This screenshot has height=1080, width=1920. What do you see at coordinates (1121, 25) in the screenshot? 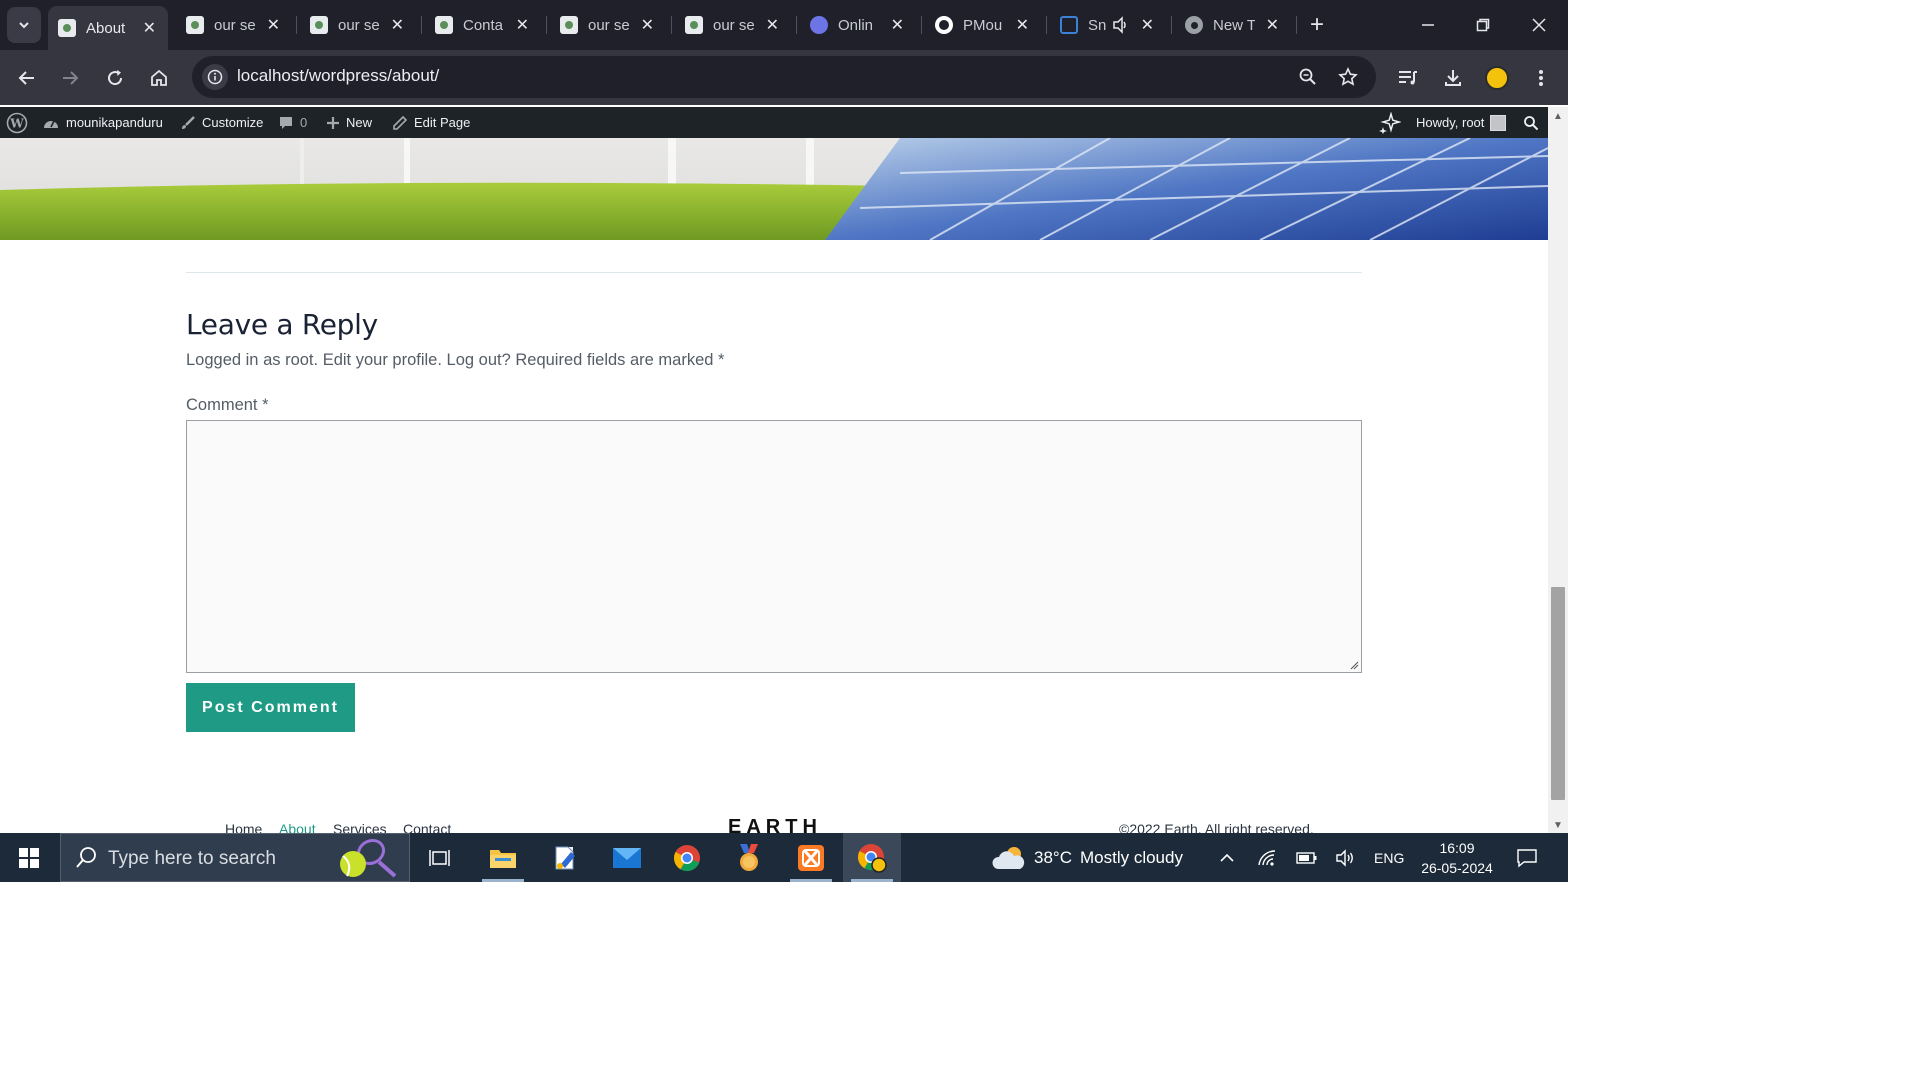
I see `speaker-icon` at bounding box center [1121, 25].